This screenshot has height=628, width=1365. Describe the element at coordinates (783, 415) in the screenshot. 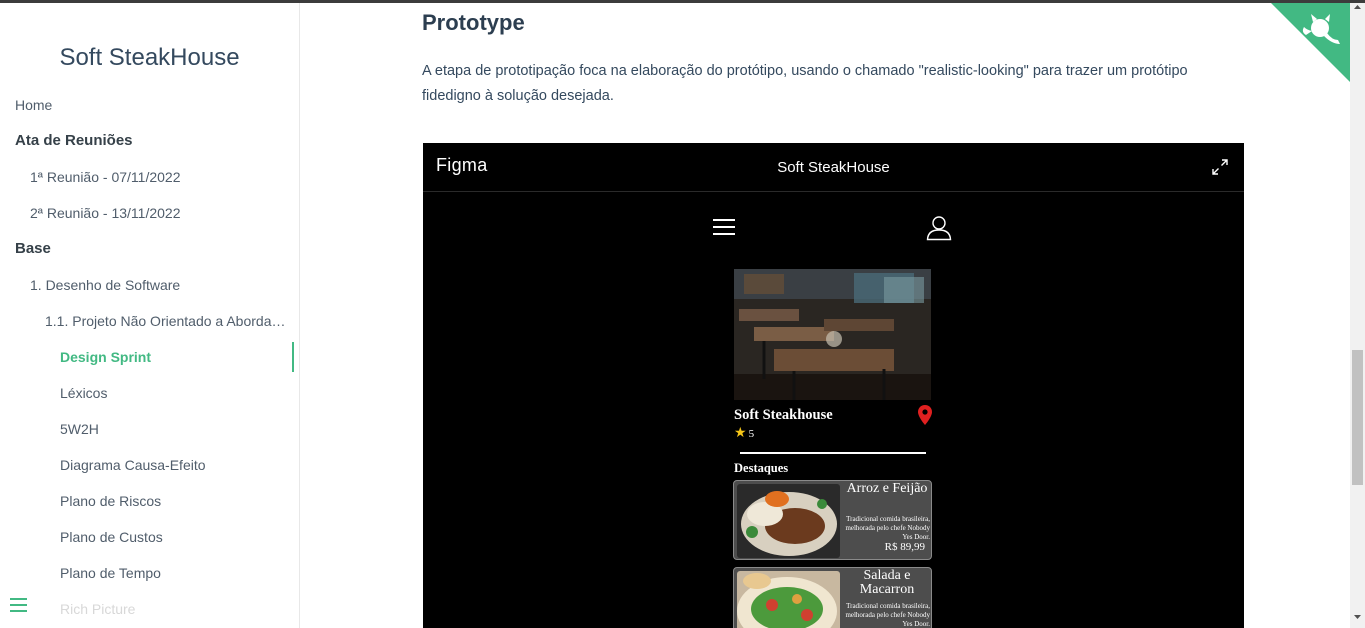

I see `restaurant-name: Soft Steakhouse` at that location.